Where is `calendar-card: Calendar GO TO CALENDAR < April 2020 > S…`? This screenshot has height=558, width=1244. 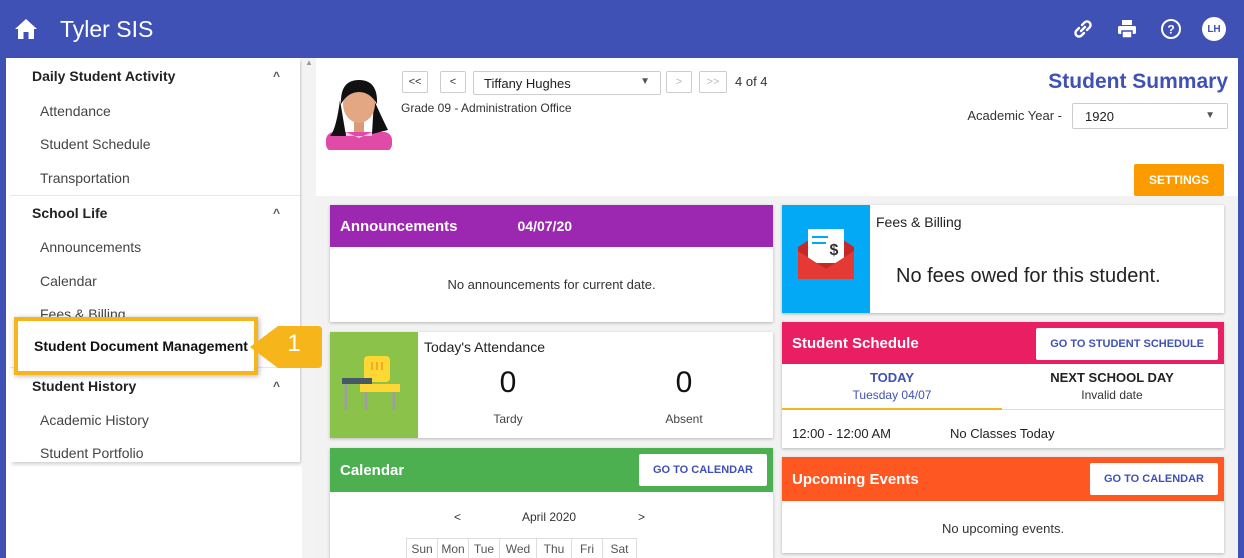 calendar-card: Calendar GO TO CALENDAR < April 2020 > S… is located at coordinates (551, 503).